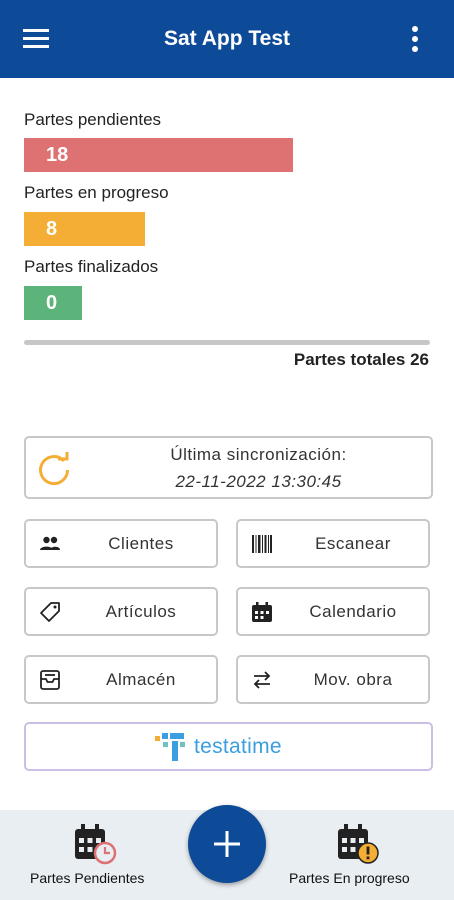  I want to click on escanear-button: Escanear, so click(333, 543).